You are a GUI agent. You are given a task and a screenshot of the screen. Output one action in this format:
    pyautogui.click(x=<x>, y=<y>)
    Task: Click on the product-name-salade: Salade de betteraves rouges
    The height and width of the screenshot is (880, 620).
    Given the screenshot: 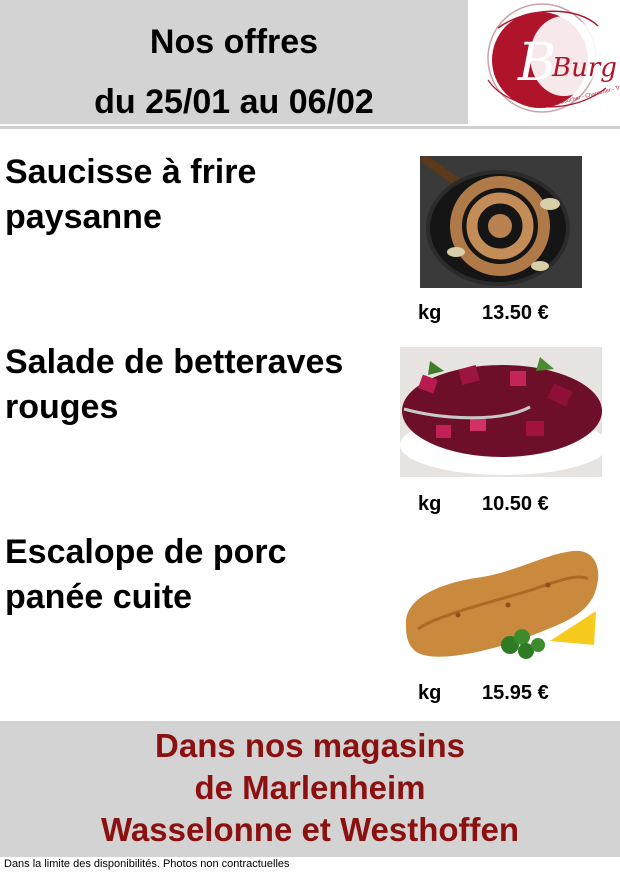 What is the action you would take?
    pyautogui.click(x=200, y=385)
    